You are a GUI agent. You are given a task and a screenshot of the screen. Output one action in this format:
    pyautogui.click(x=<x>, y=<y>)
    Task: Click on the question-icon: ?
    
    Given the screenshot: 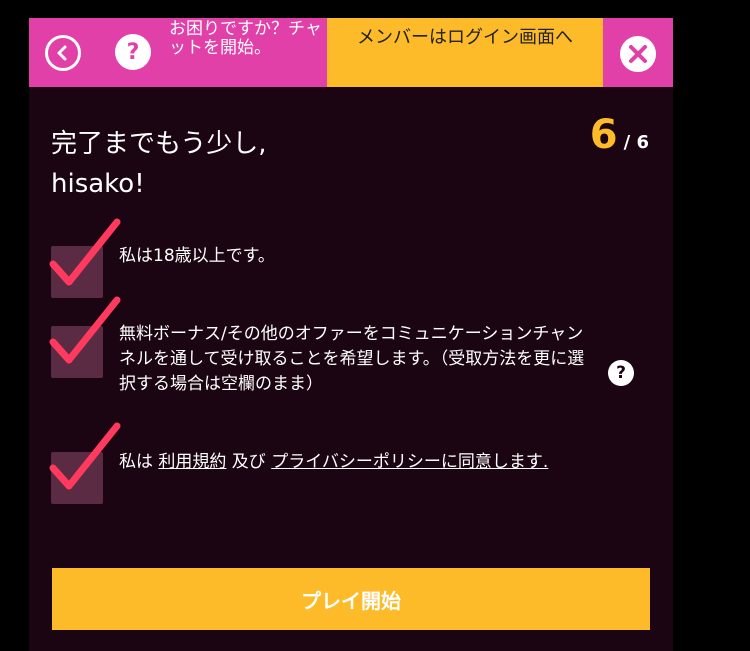 What is the action you would take?
    pyautogui.click(x=133, y=52)
    